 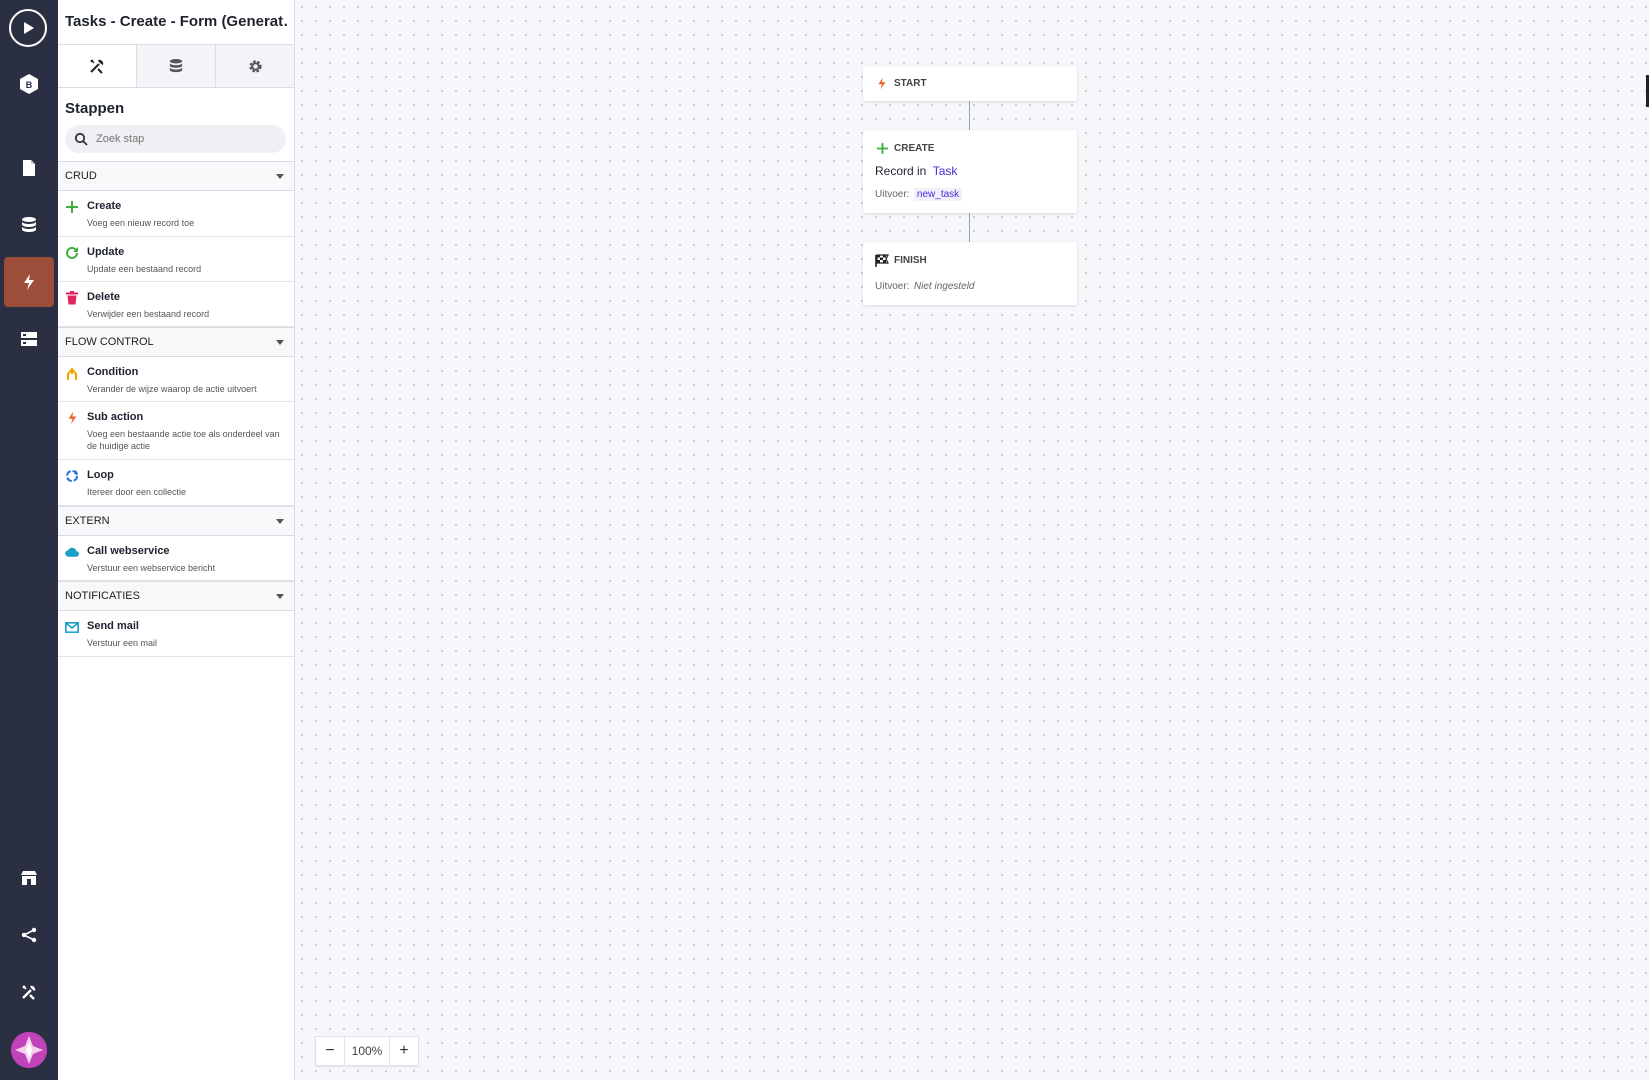 I want to click on start-node: START, so click(x=970, y=83).